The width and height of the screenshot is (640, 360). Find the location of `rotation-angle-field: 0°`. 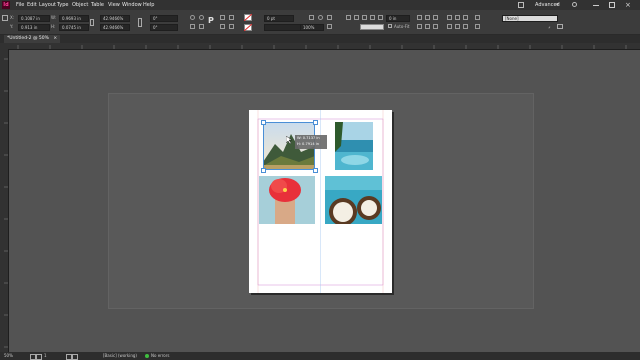

rotation-angle-field: 0° is located at coordinates (164, 18).